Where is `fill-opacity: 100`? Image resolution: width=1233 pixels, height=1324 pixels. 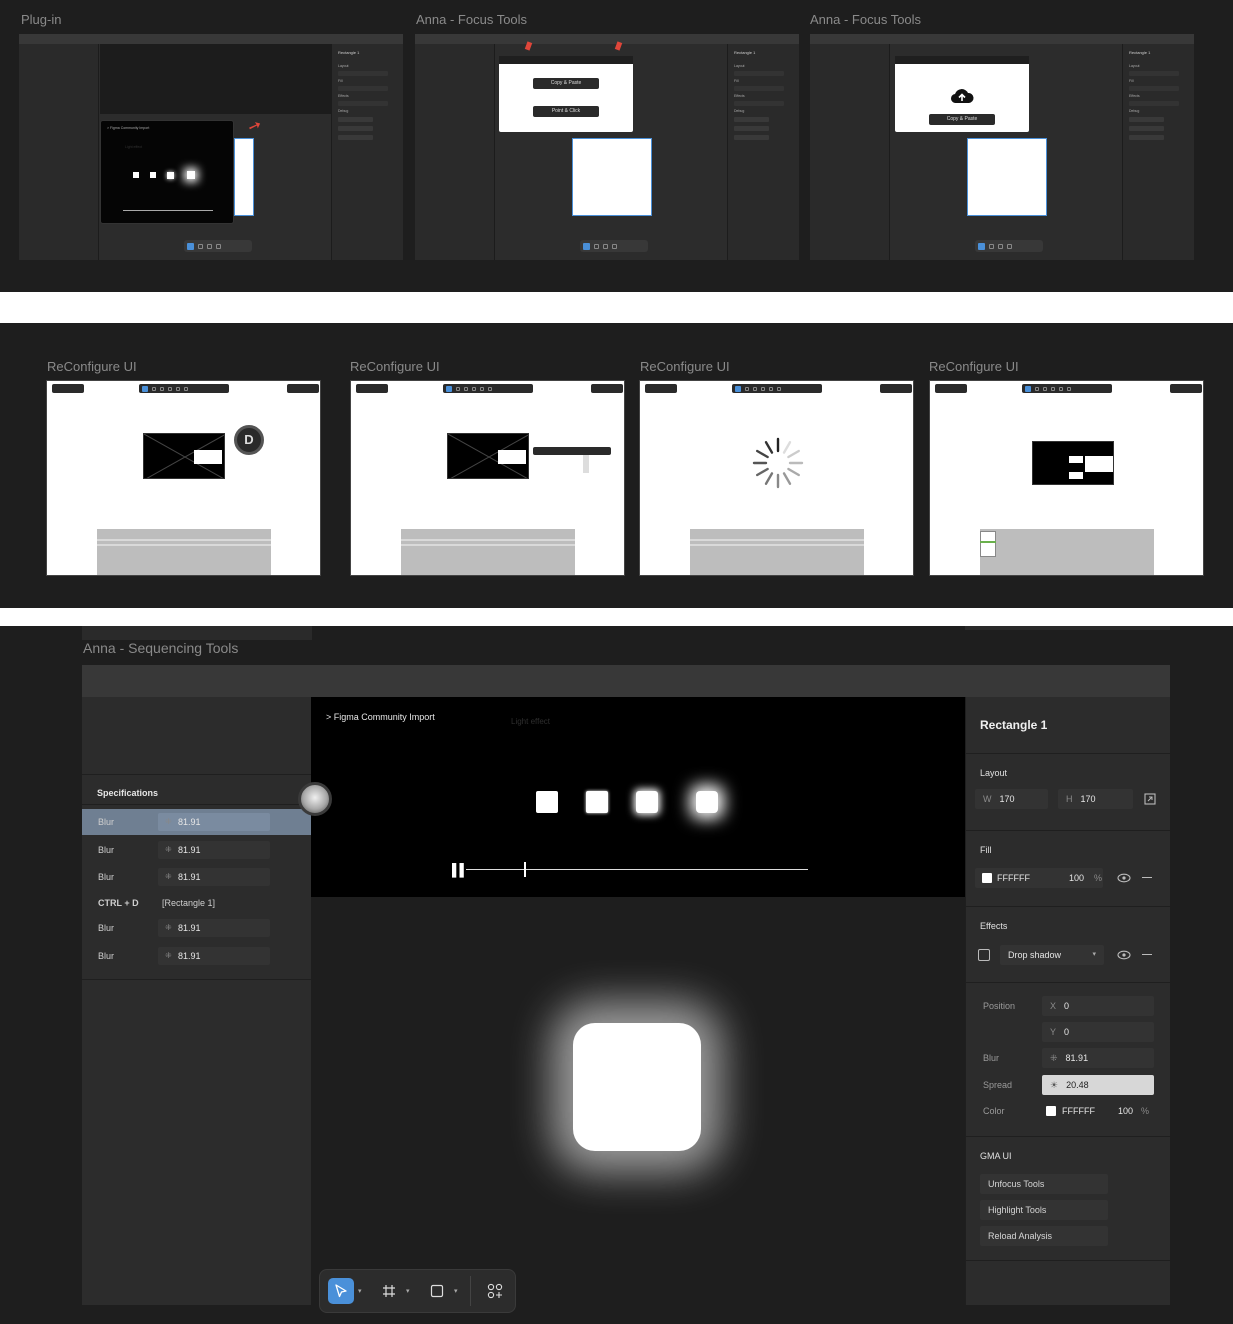 fill-opacity: 100 is located at coordinates (1077, 878).